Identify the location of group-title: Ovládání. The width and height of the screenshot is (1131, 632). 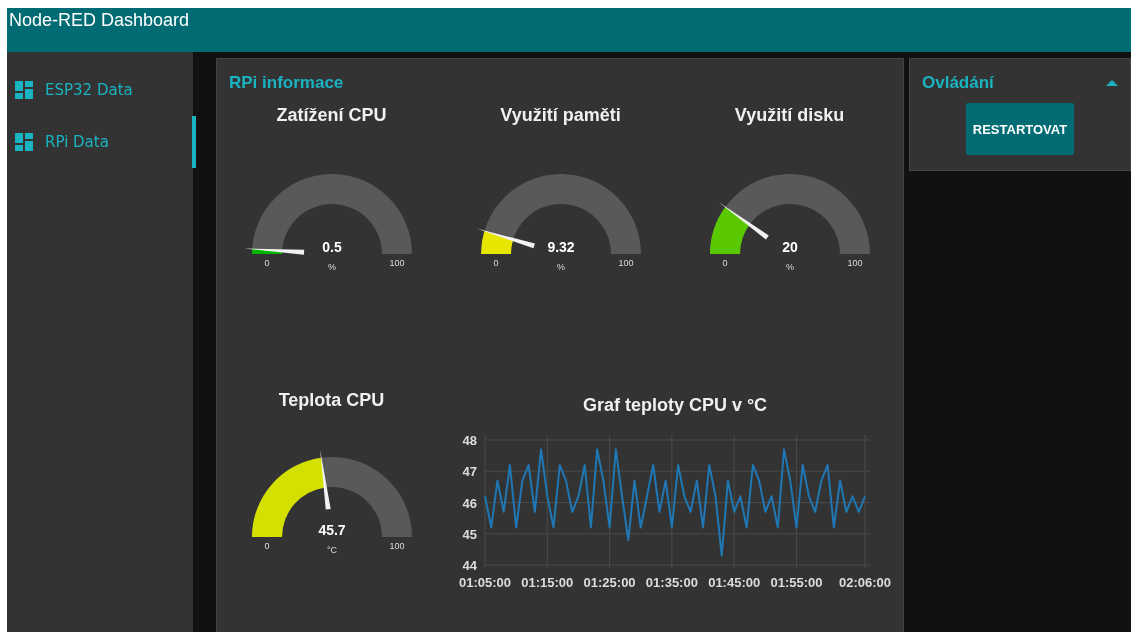
(958, 83).